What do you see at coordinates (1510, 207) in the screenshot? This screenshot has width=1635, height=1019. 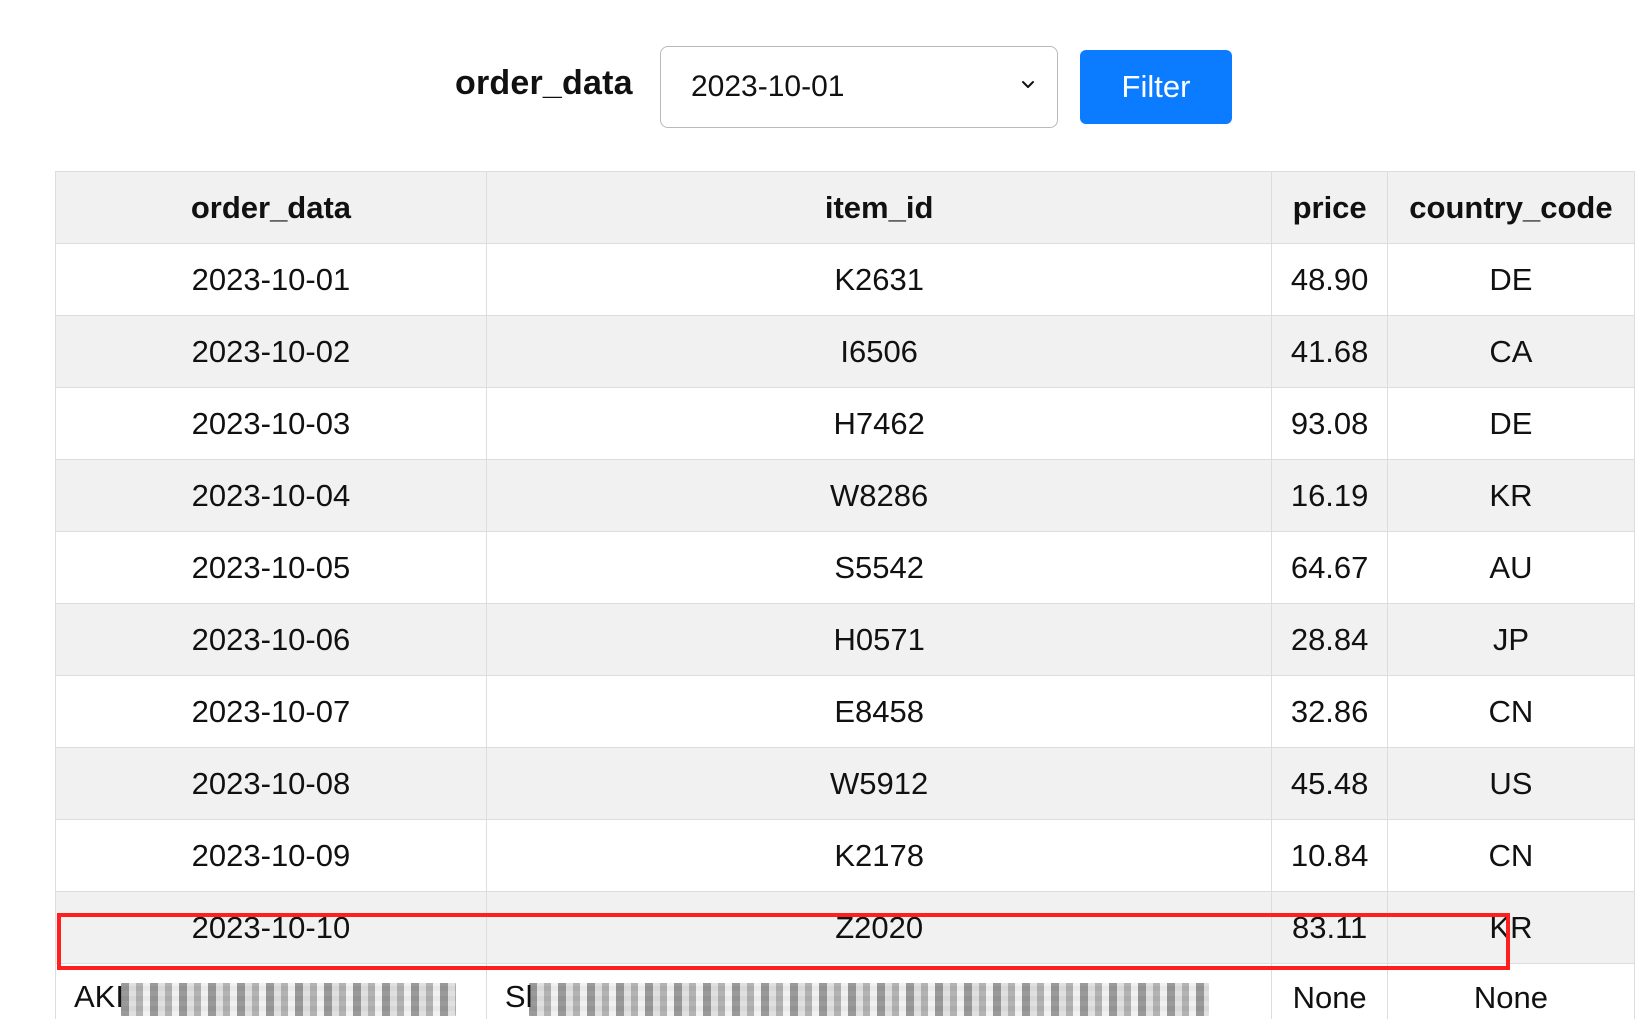 I see `country-code-column-header: country_code` at bounding box center [1510, 207].